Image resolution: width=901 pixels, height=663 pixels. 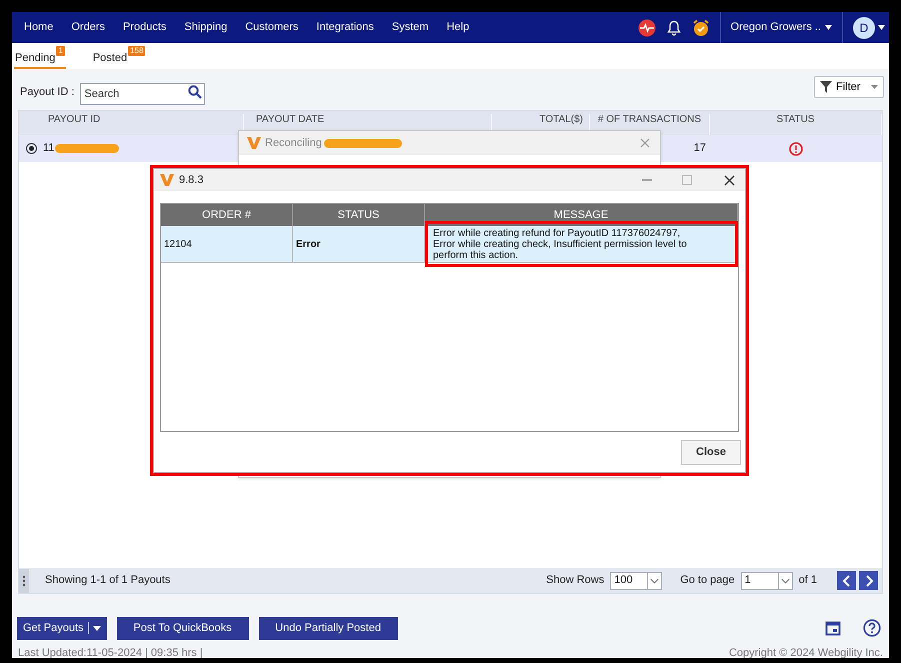 What do you see at coordinates (308, 245) in the screenshot?
I see `table-cell-text: Error` at bounding box center [308, 245].